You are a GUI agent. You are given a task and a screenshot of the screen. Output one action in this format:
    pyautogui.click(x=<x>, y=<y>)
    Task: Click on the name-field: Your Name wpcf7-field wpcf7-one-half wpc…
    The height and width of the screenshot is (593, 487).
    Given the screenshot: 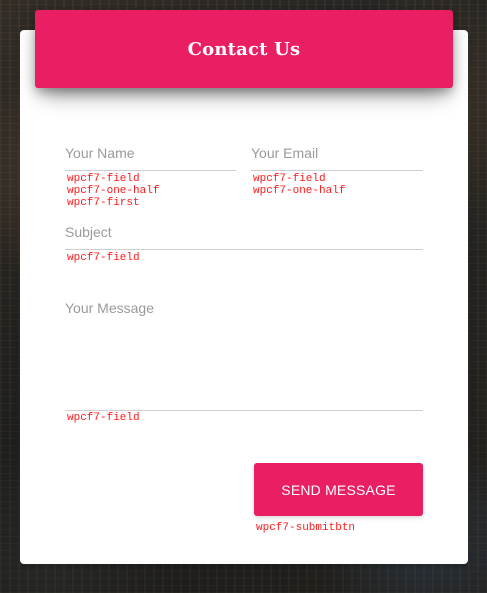 What is the action you would take?
    pyautogui.click(x=150, y=175)
    